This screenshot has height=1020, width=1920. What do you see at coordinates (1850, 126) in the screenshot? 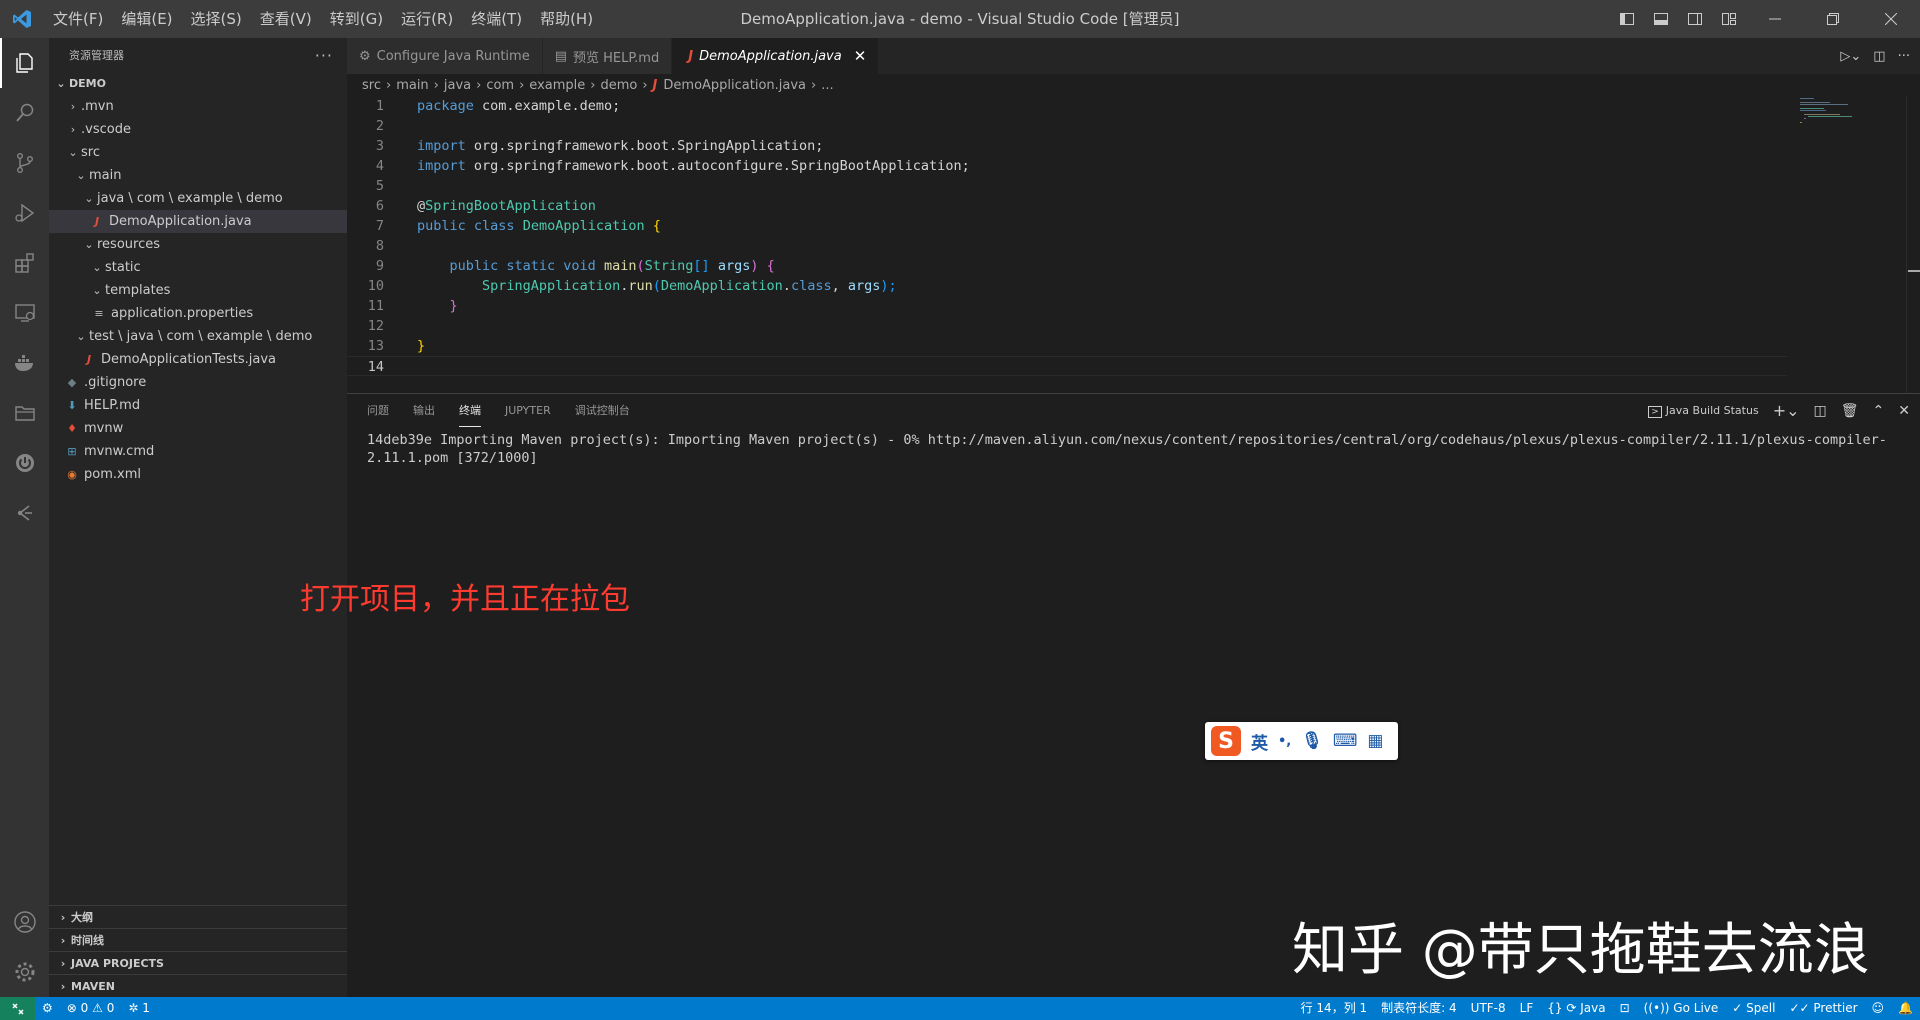
I see `minimap` at bounding box center [1850, 126].